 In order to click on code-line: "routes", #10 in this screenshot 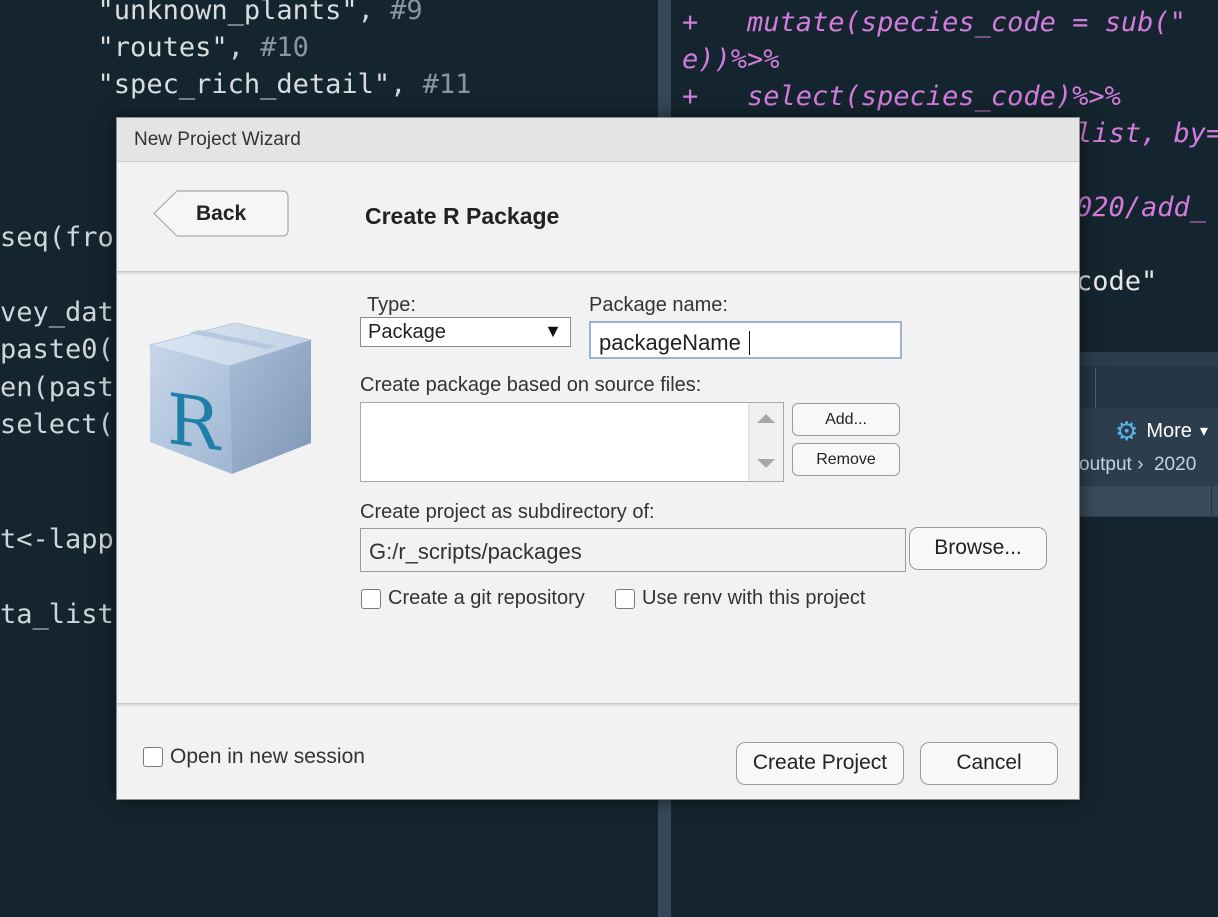, I will do `click(203, 47)`.